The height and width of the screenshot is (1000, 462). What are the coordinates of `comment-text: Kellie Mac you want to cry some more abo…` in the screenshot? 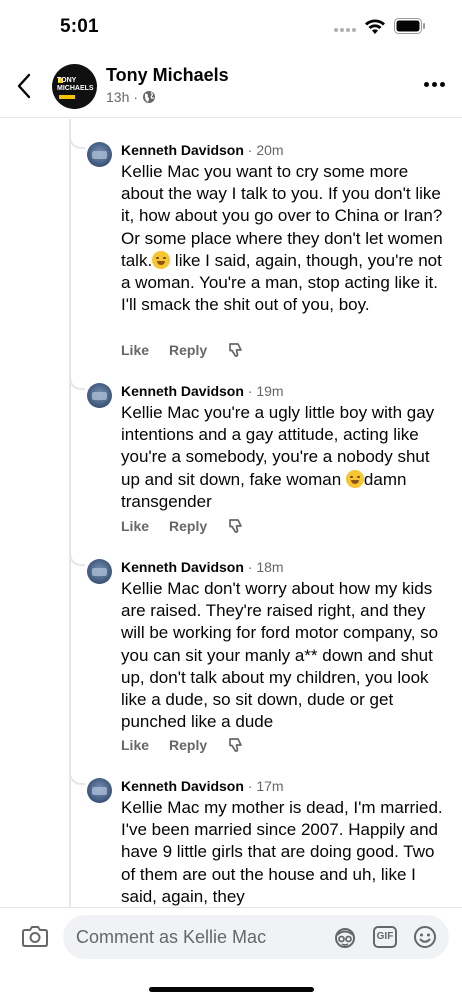 It's located at (287, 238).